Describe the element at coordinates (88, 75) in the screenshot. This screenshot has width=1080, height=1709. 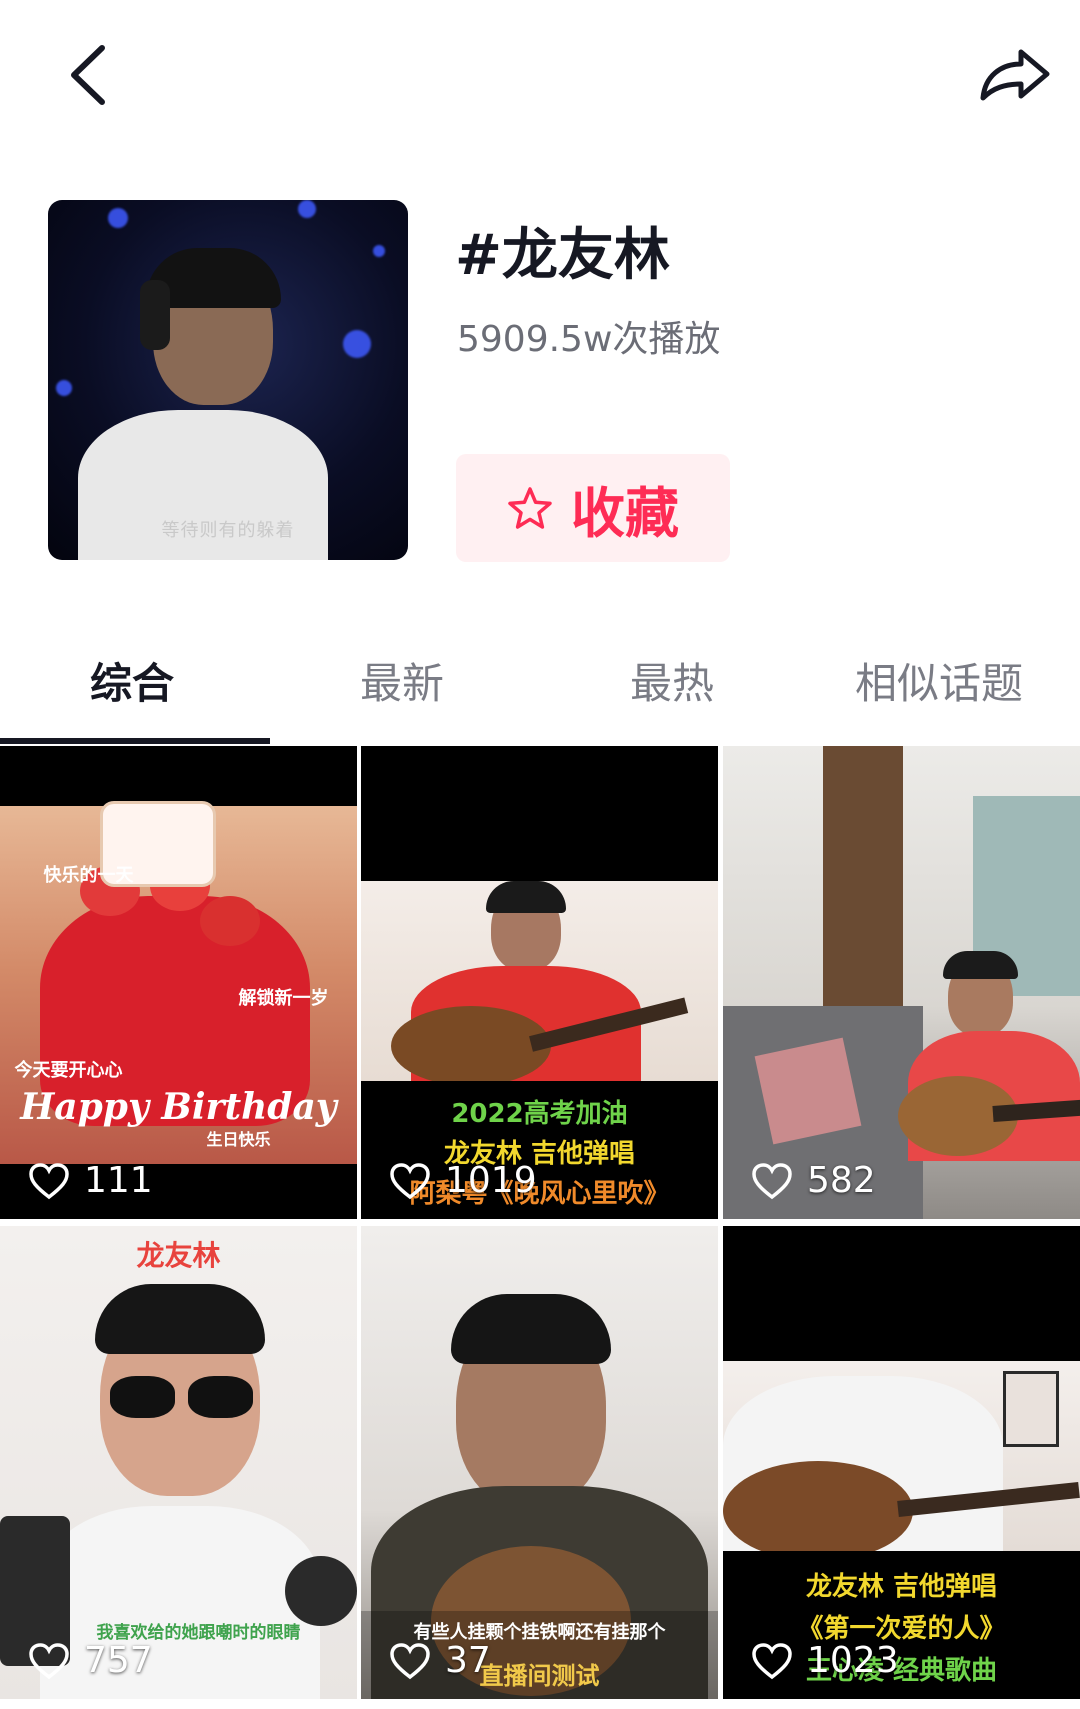
I see `chevron-left-icon` at that location.